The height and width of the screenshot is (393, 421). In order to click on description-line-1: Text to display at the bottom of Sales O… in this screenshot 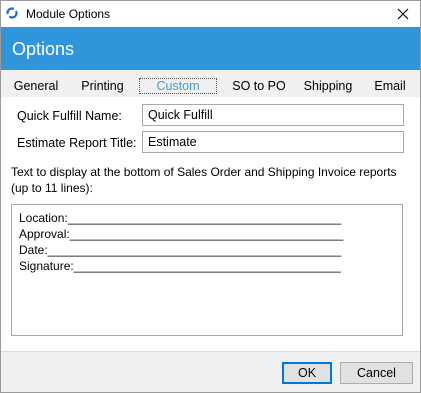, I will do `click(204, 172)`.